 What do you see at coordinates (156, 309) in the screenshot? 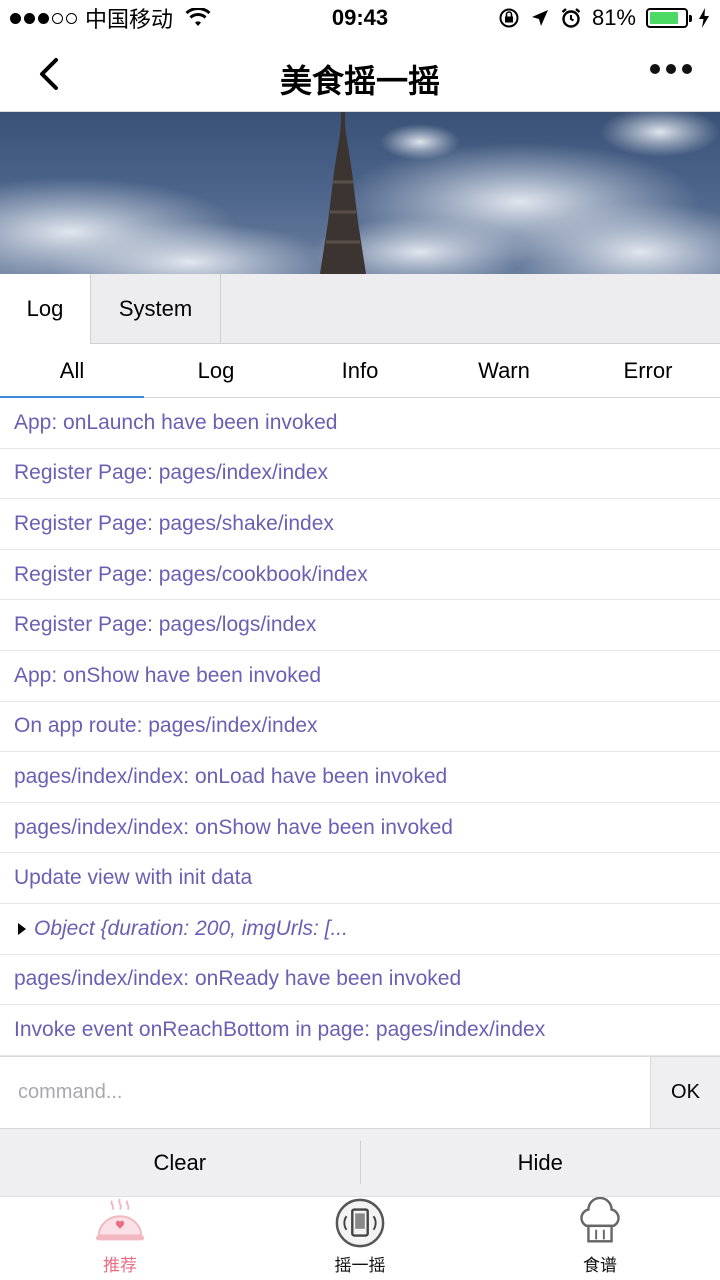
I see `tab-system: System` at bounding box center [156, 309].